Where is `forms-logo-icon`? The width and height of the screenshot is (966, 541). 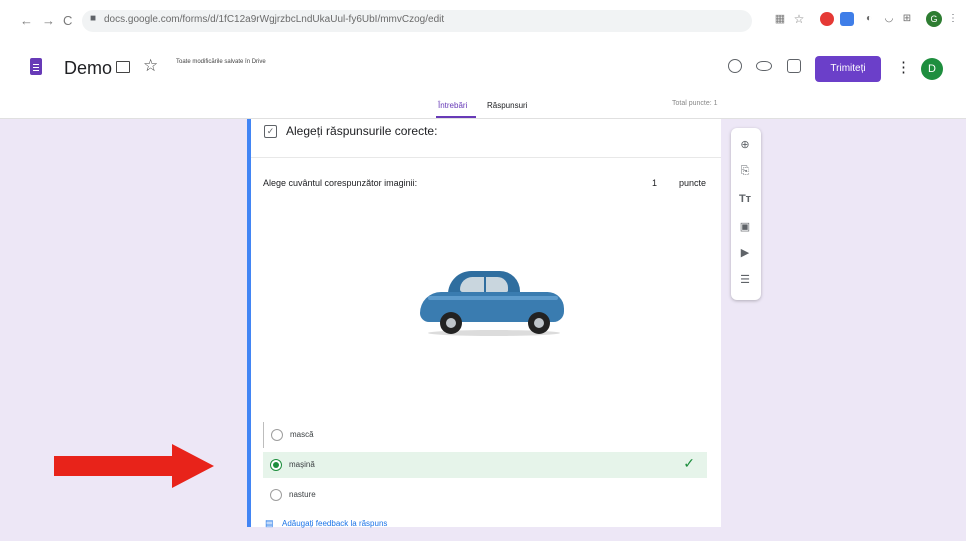 forms-logo-icon is located at coordinates (36, 66).